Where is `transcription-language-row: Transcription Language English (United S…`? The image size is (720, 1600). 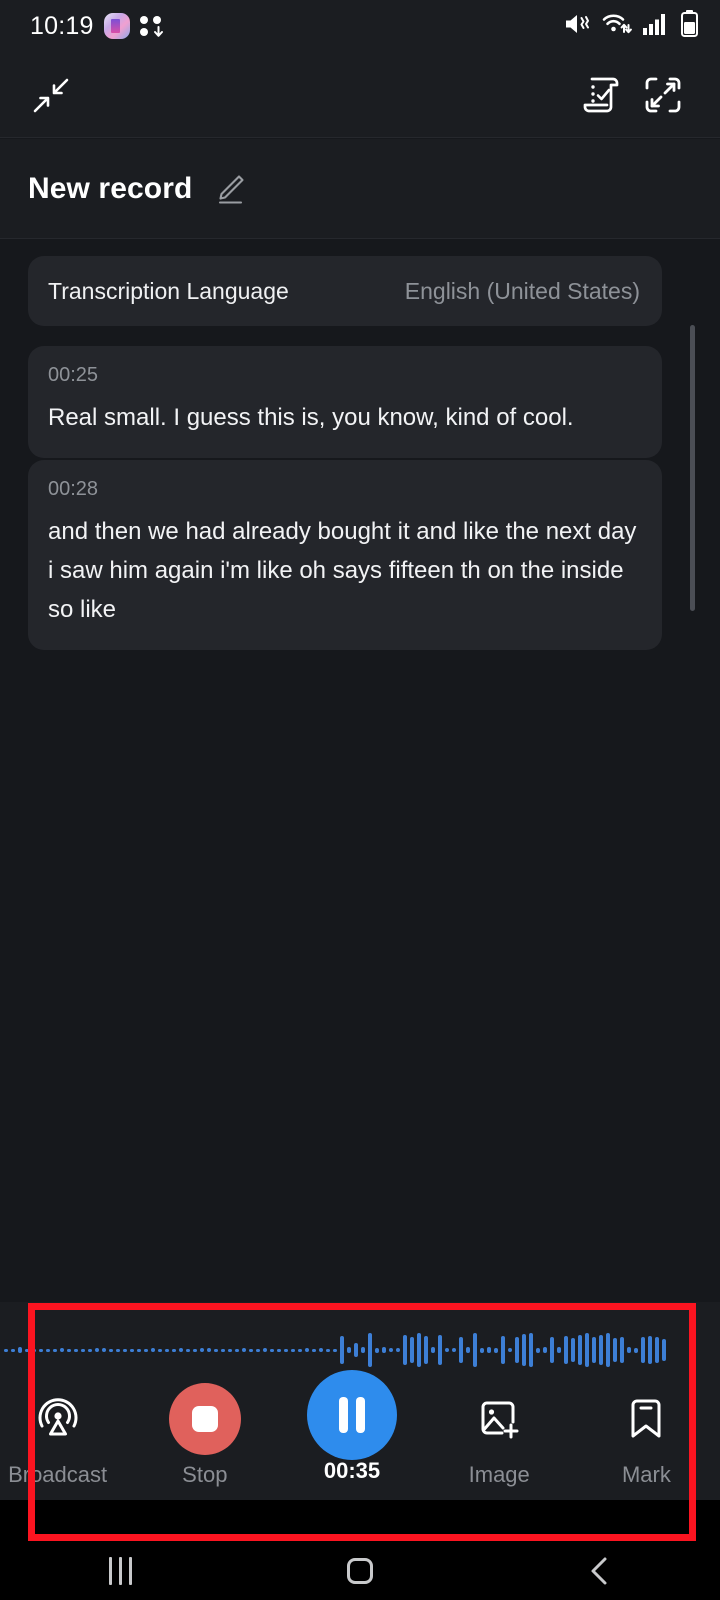 transcription-language-row: Transcription Language English (United S… is located at coordinates (345, 291).